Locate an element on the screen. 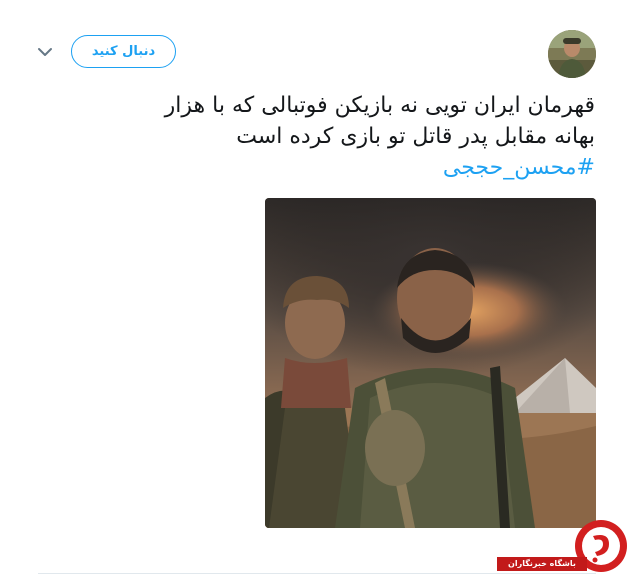  follow-button: دنبال کنید is located at coordinates (123, 51).